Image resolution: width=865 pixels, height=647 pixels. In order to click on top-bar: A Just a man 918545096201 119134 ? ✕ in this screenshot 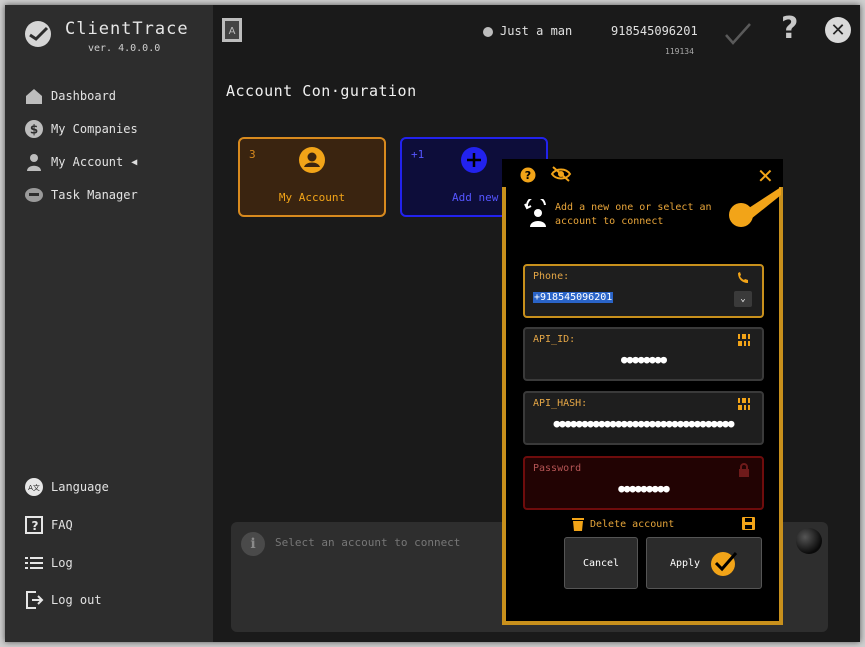, I will do `click(536, 35)`.